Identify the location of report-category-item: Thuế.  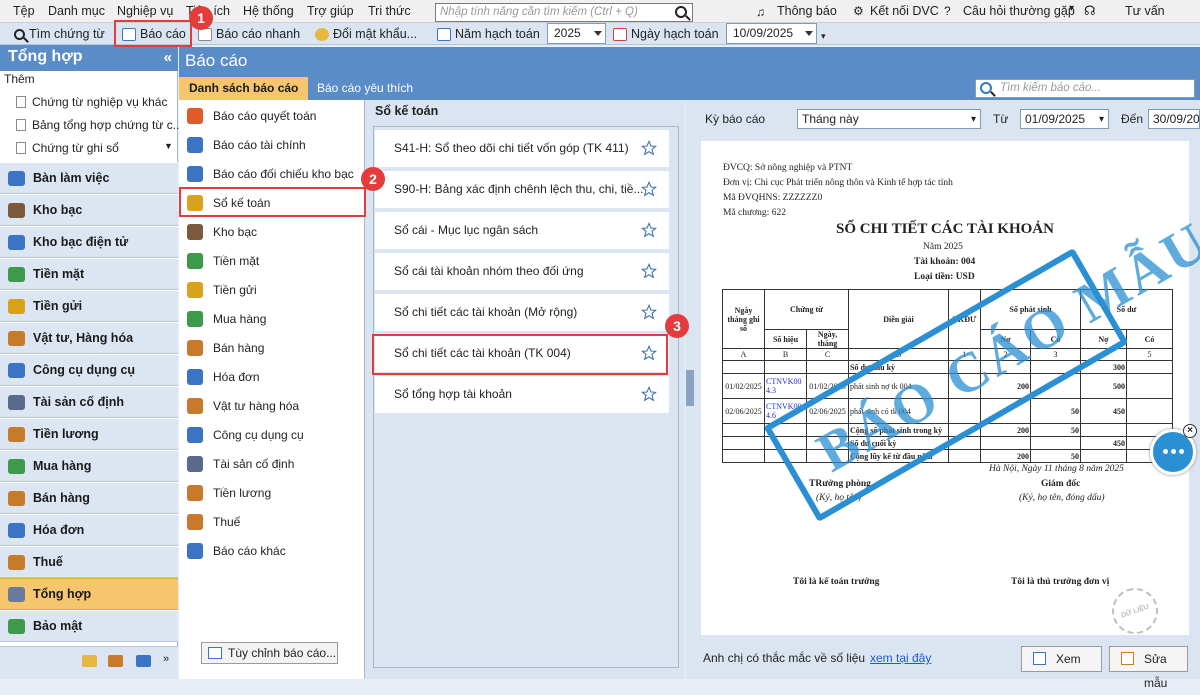
(272, 521).